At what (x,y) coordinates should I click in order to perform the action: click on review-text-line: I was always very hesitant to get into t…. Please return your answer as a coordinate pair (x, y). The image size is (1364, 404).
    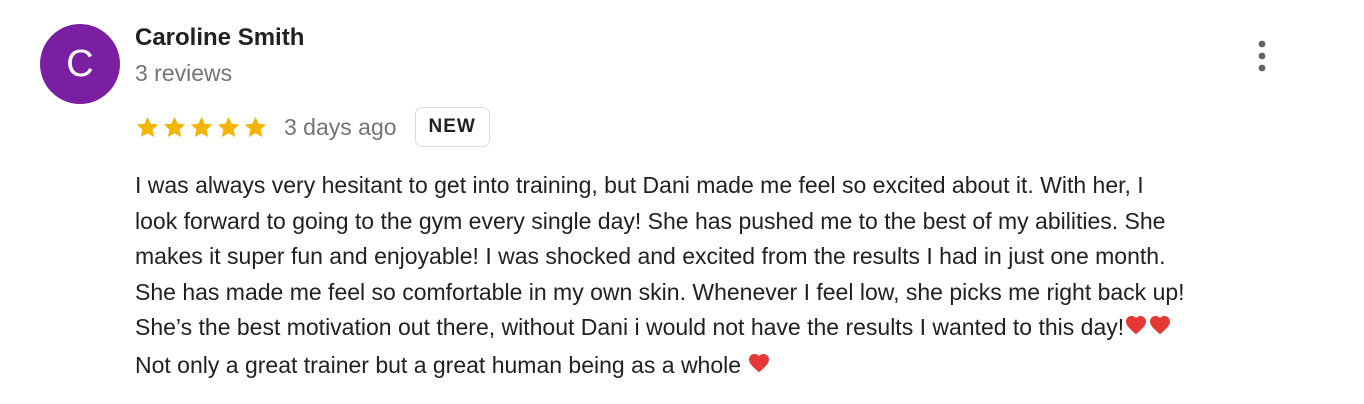
    Looking at the image, I should click on (639, 185).